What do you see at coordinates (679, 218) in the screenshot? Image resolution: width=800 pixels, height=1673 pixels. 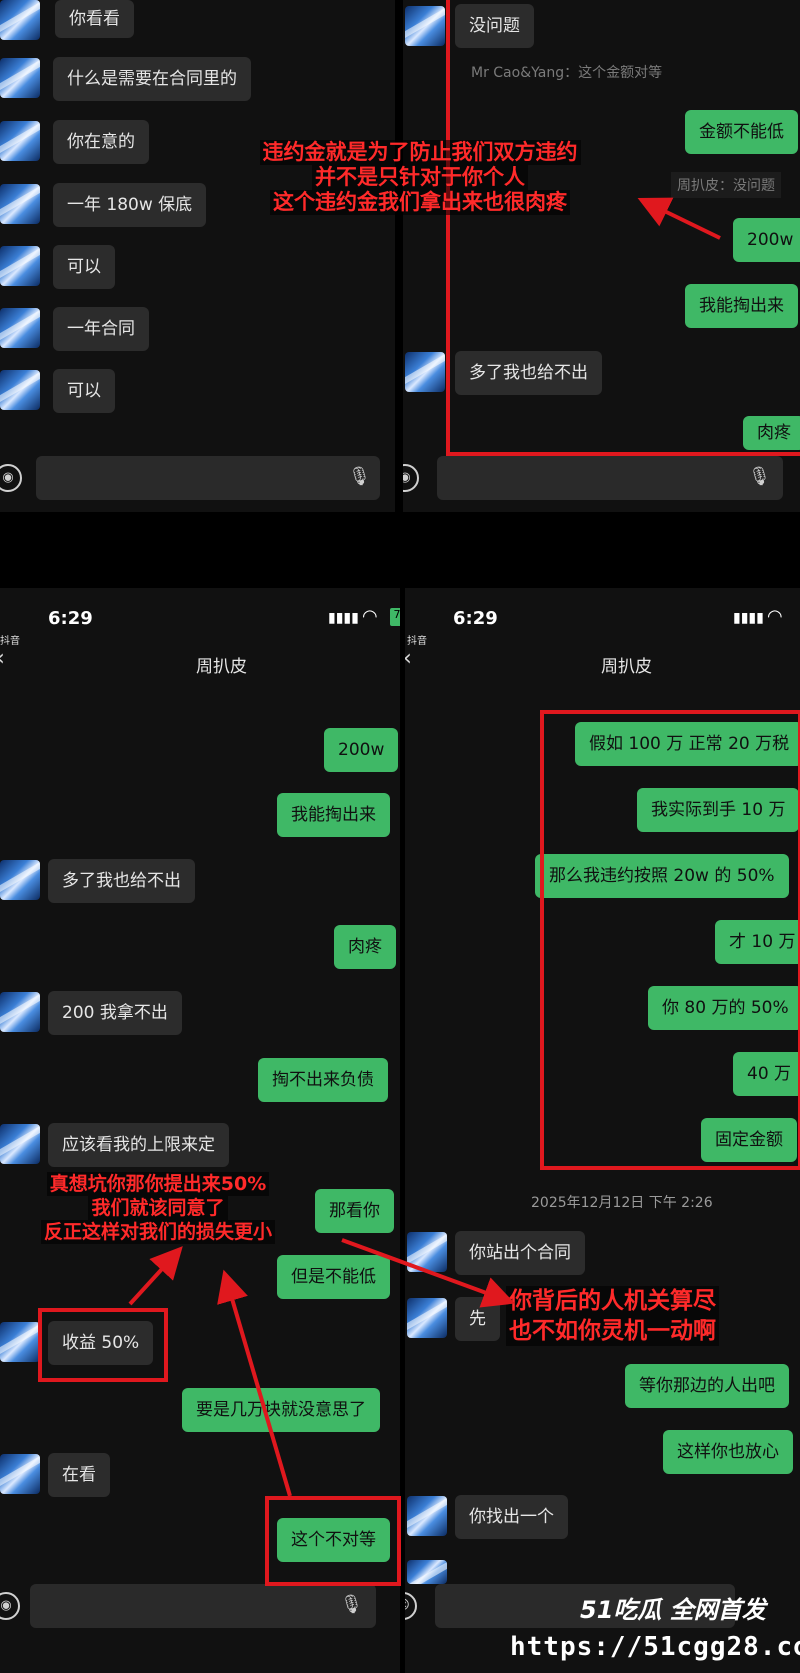 I see `arrow-top` at bounding box center [679, 218].